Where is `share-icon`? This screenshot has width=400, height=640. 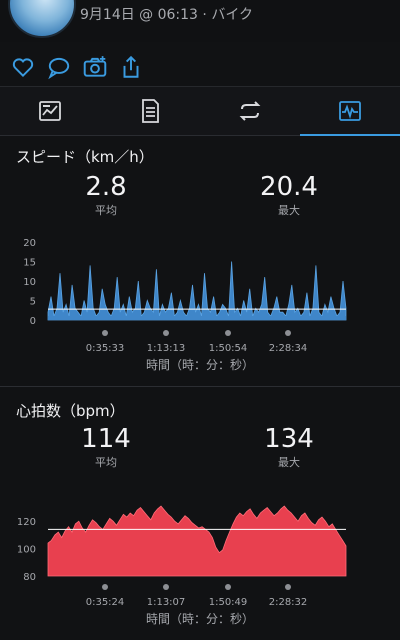 share-icon is located at coordinates (131, 67).